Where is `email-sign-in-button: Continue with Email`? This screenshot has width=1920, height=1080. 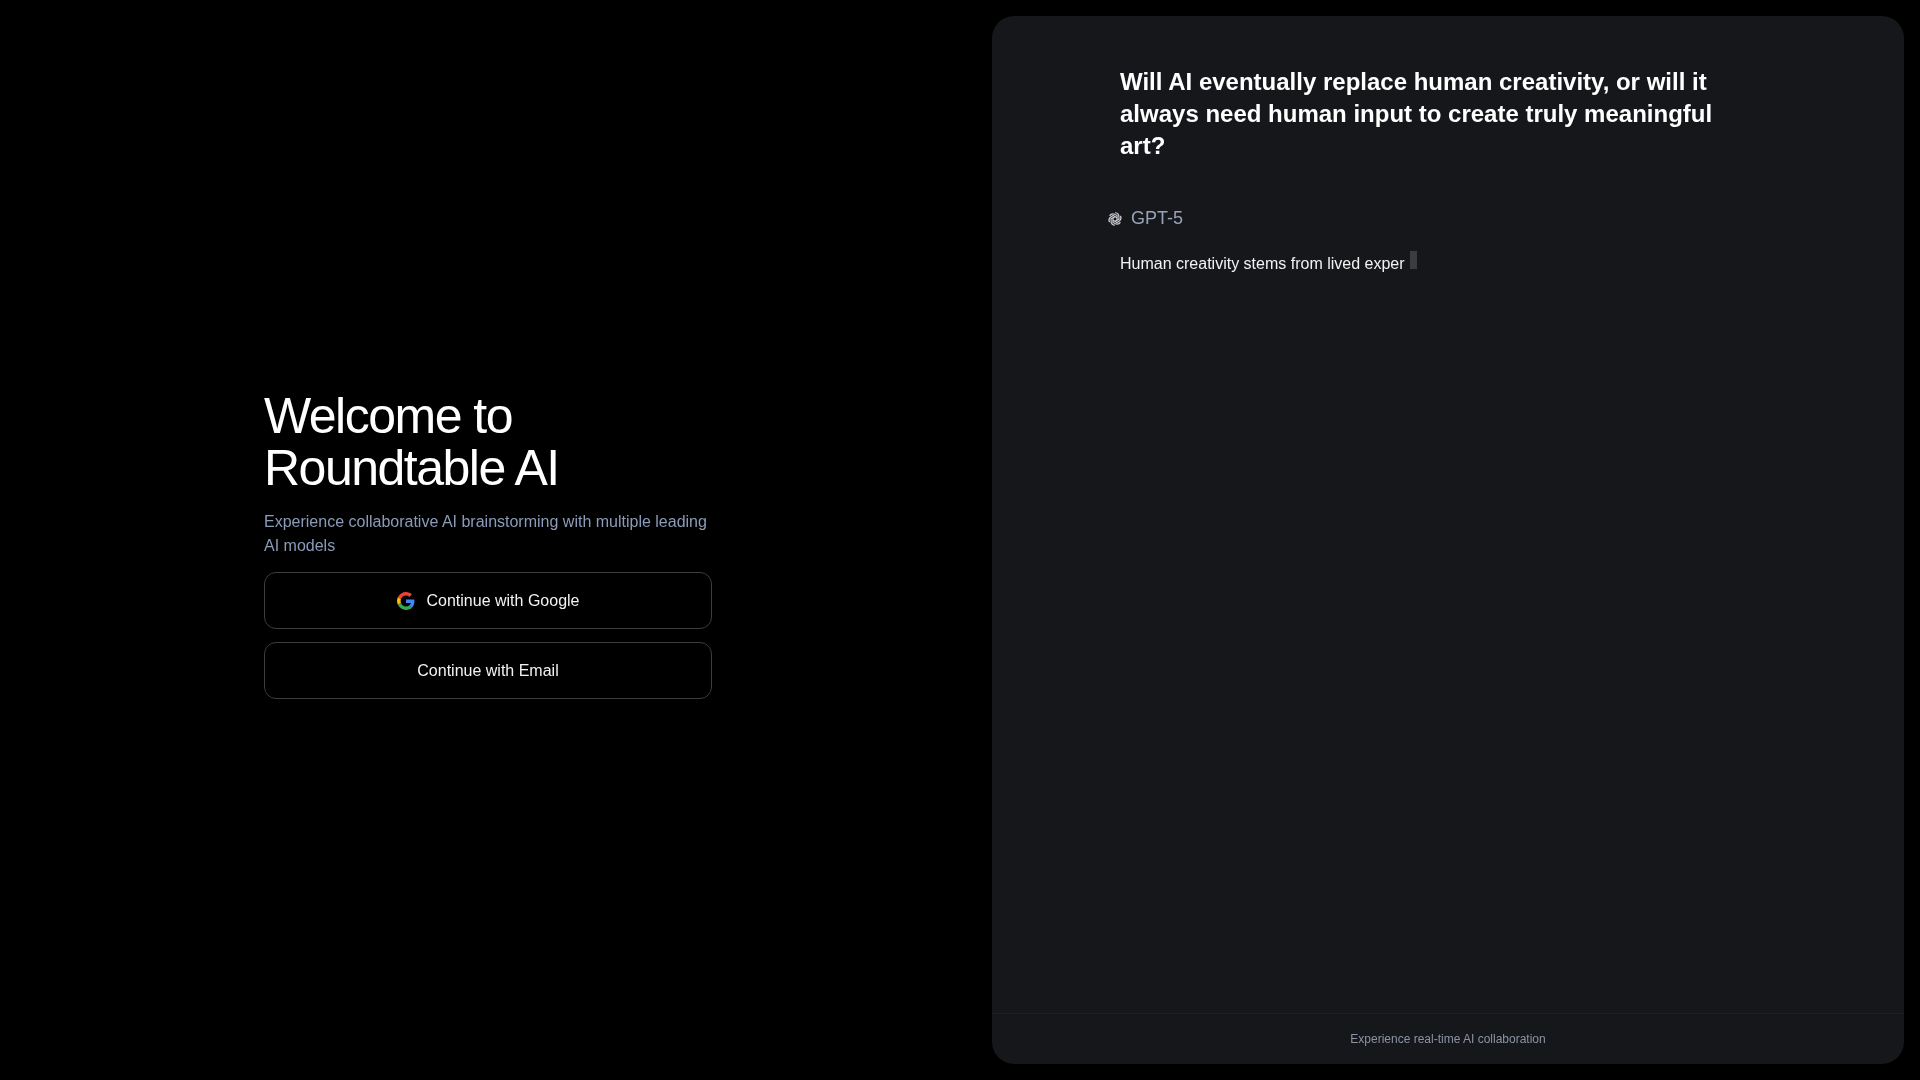 email-sign-in-button: Continue with Email is located at coordinates (488, 670).